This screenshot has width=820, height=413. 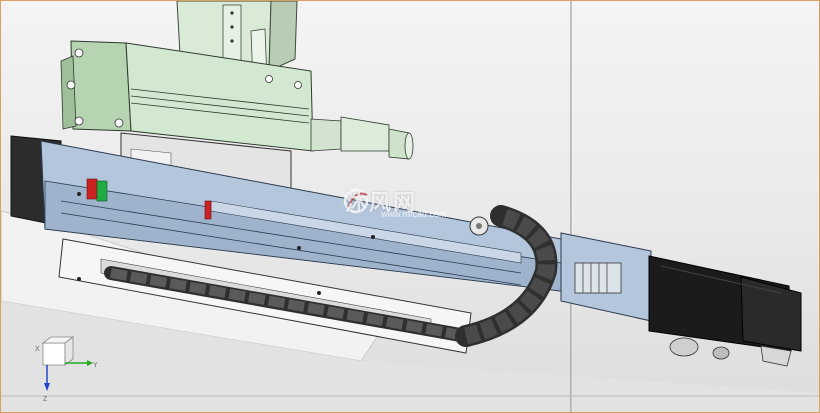 What do you see at coordinates (606, 277) in the screenshot?
I see `shaft-coupling` at bounding box center [606, 277].